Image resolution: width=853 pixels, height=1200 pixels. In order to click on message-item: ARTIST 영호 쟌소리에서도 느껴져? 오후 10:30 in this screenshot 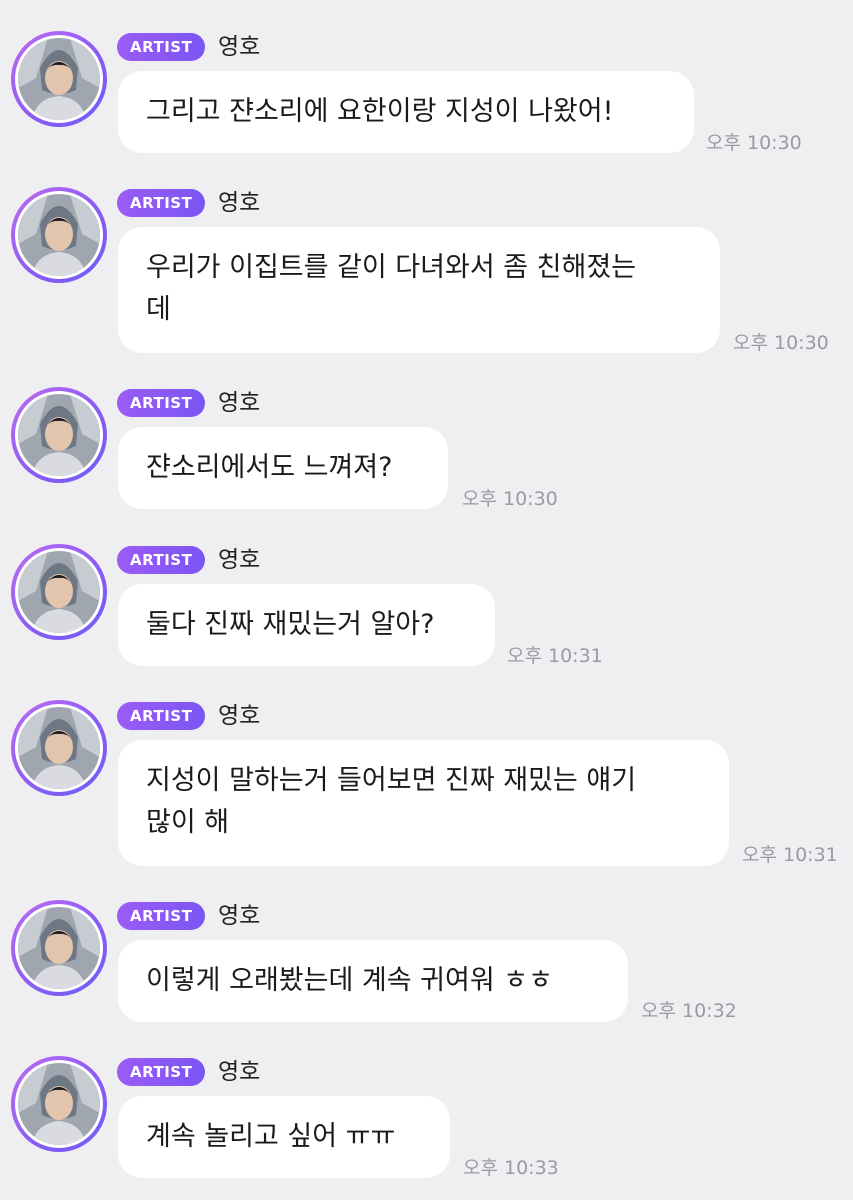, I will do `click(426, 452)`.